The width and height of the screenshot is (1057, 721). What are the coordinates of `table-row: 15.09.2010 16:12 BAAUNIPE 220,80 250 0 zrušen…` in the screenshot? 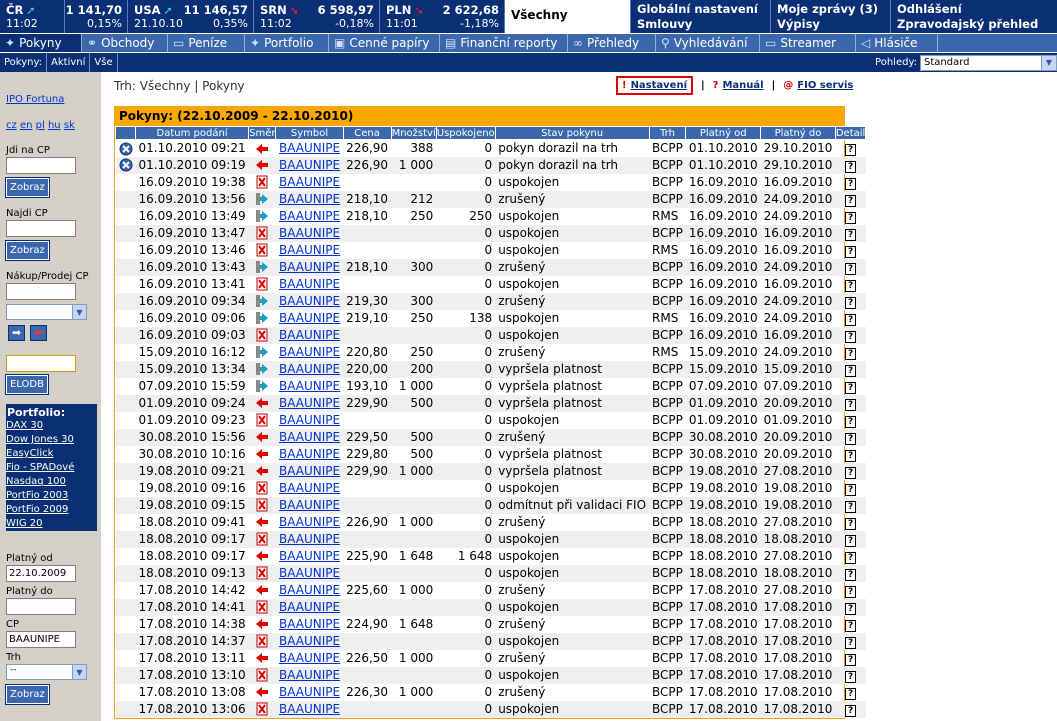 It's located at (491, 352).